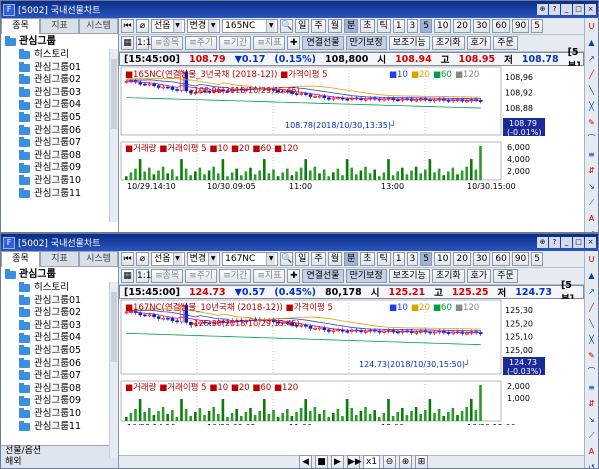 The height and width of the screenshot is (469, 599). What do you see at coordinates (592, 203) in the screenshot?
I see `draw-tool-icon: ⟋` at bounding box center [592, 203].